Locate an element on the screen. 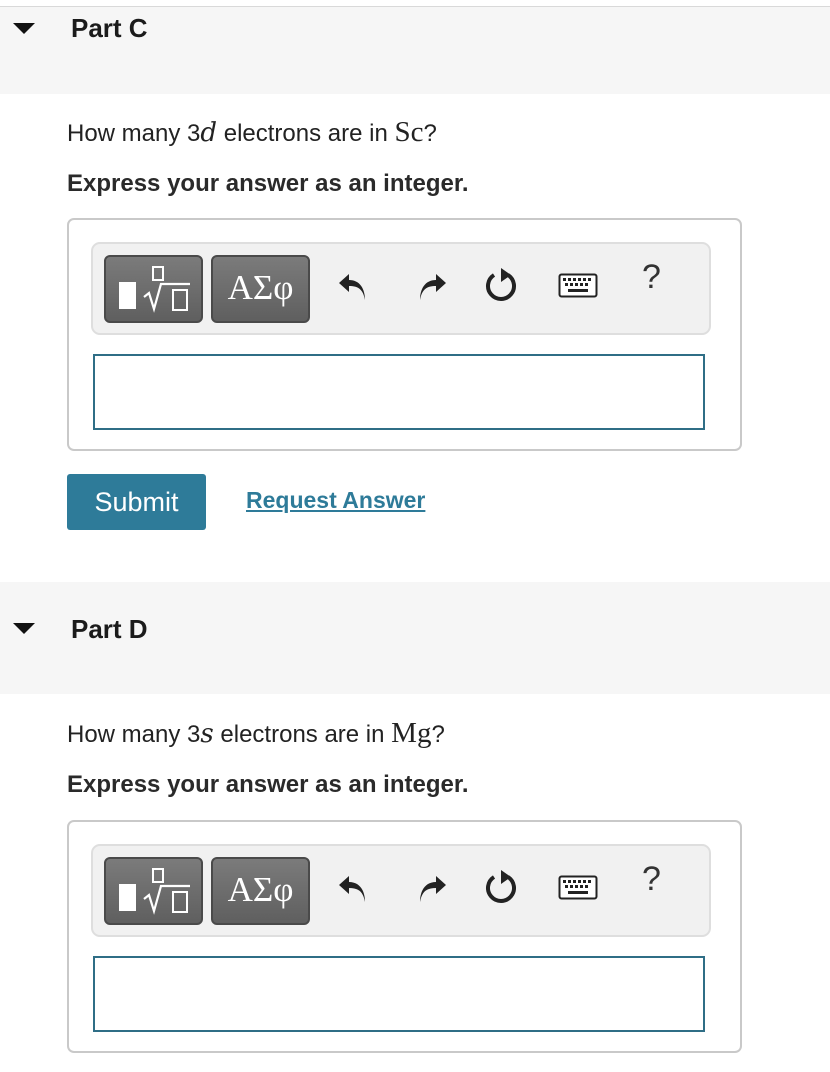  part-d-question: How many 3s electrons are in Mg? is located at coordinates (256, 733).